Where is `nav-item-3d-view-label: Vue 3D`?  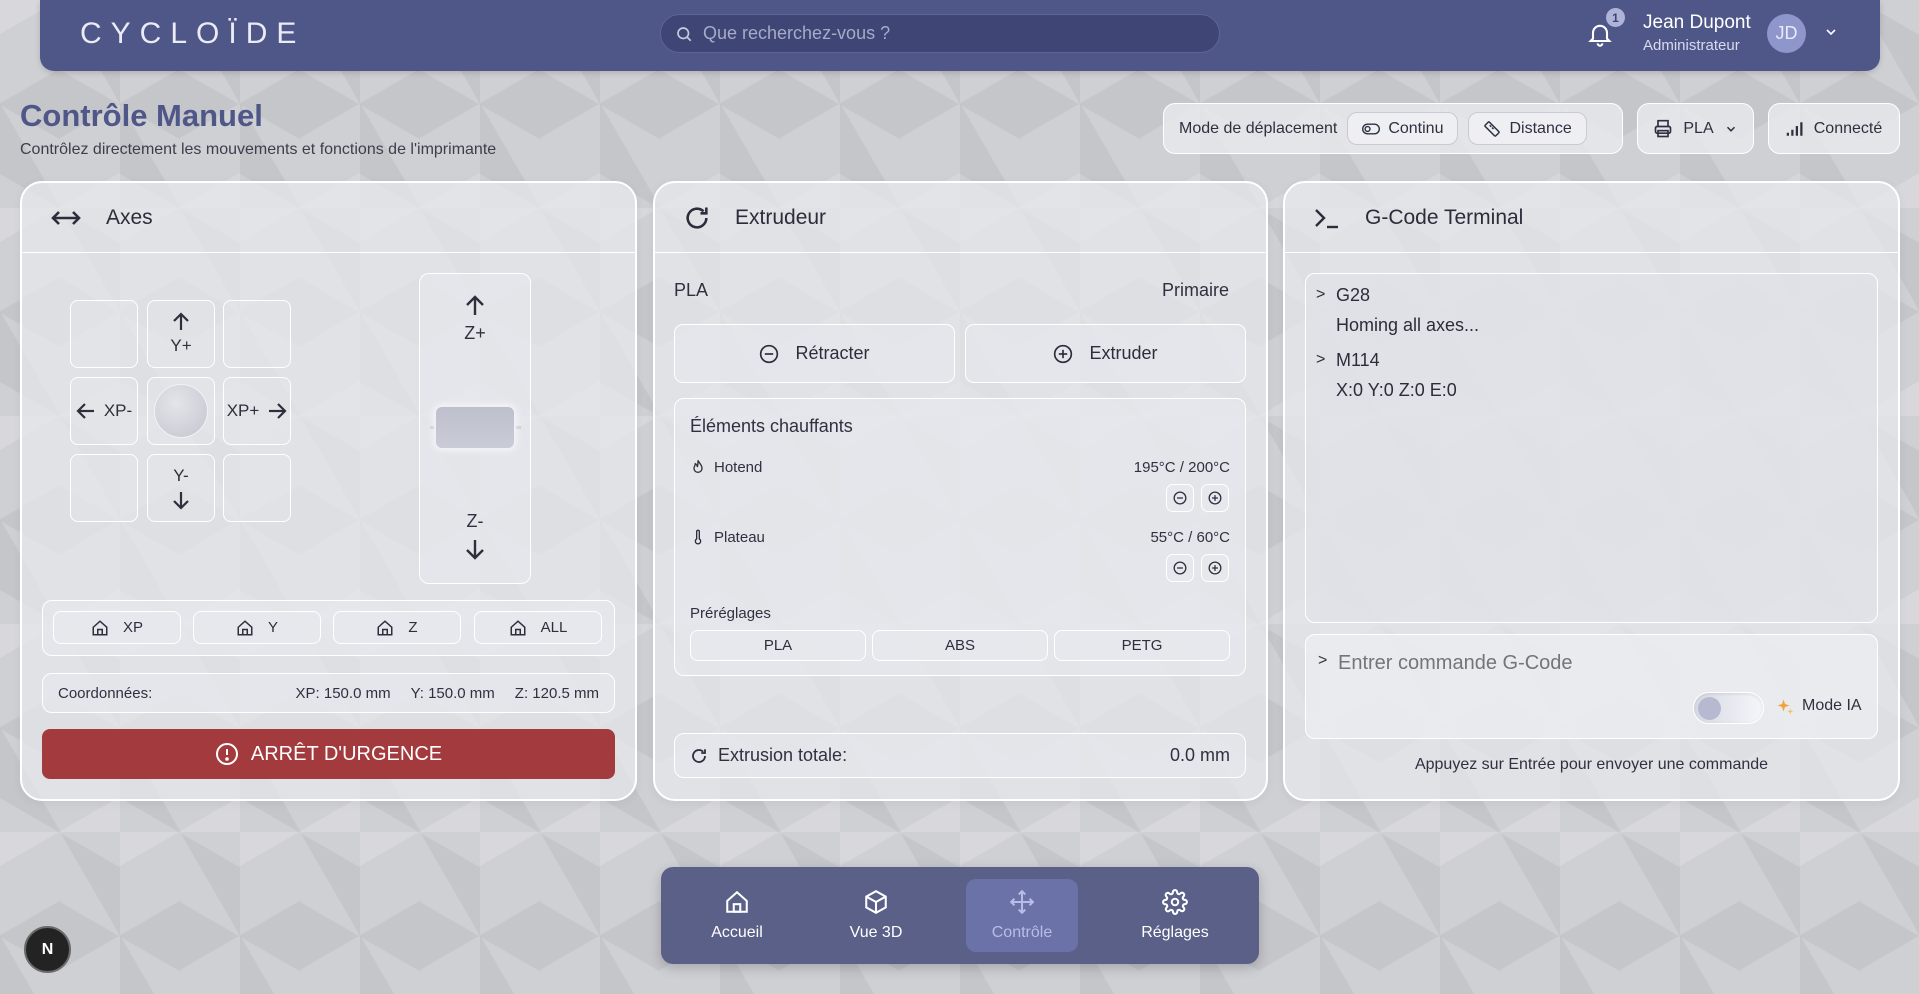 nav-item-3d-view-label: Vue 3D is located at coordinates (876, 932).